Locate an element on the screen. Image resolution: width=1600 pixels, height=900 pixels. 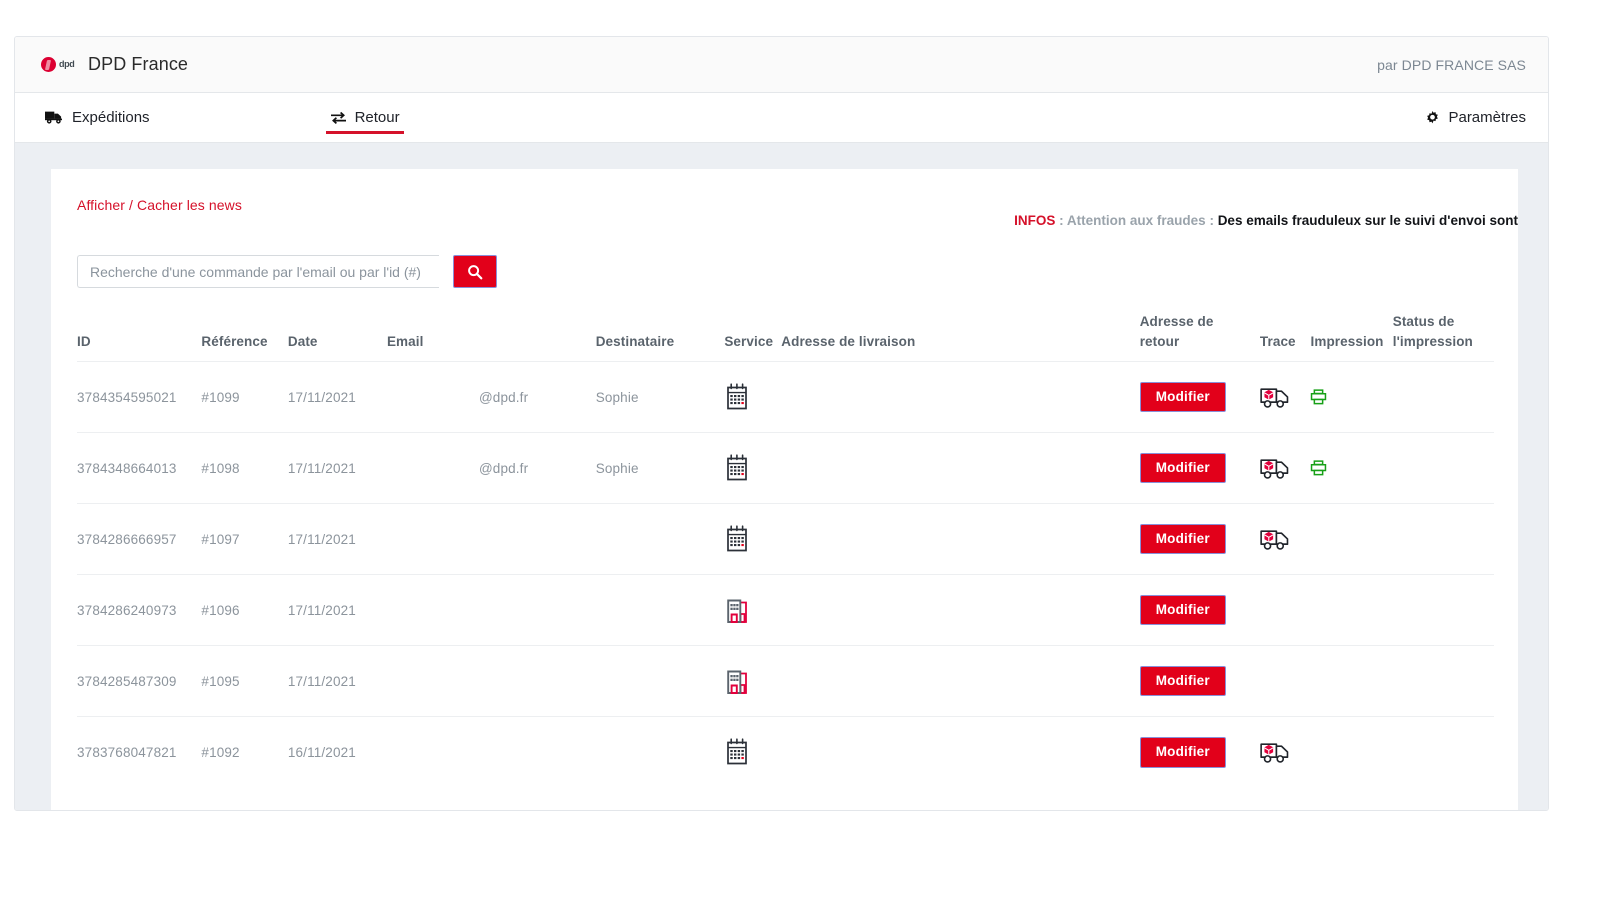
column-header-reference: Référence is located at coordinates (234, 341).